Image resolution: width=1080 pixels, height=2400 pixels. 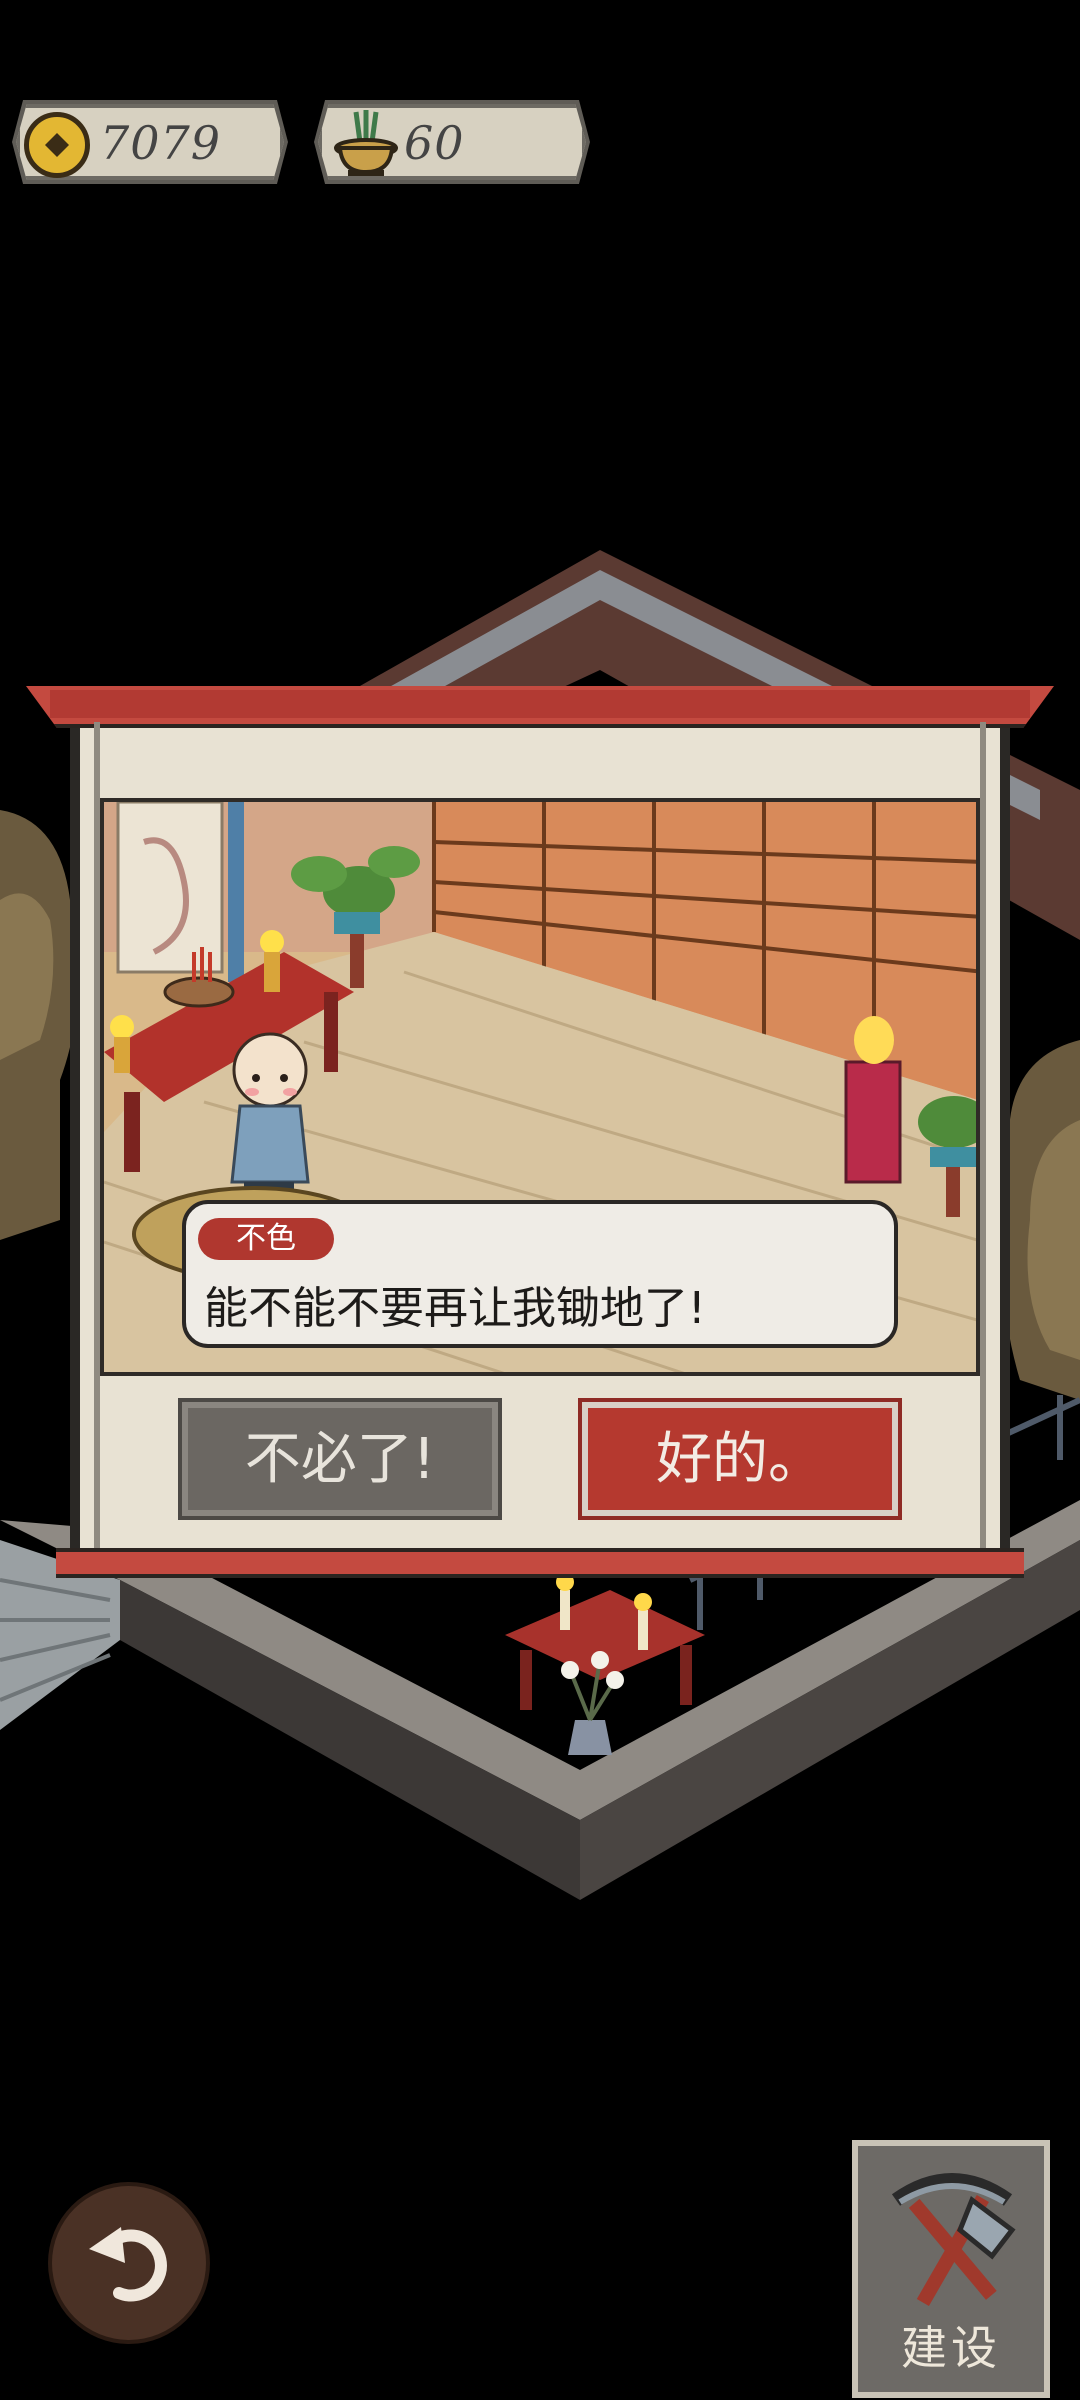 What do you see at coordinates (951, 2348) in the screenshot?
I see `build-label: 建设` at bounding box center [951, 2348].